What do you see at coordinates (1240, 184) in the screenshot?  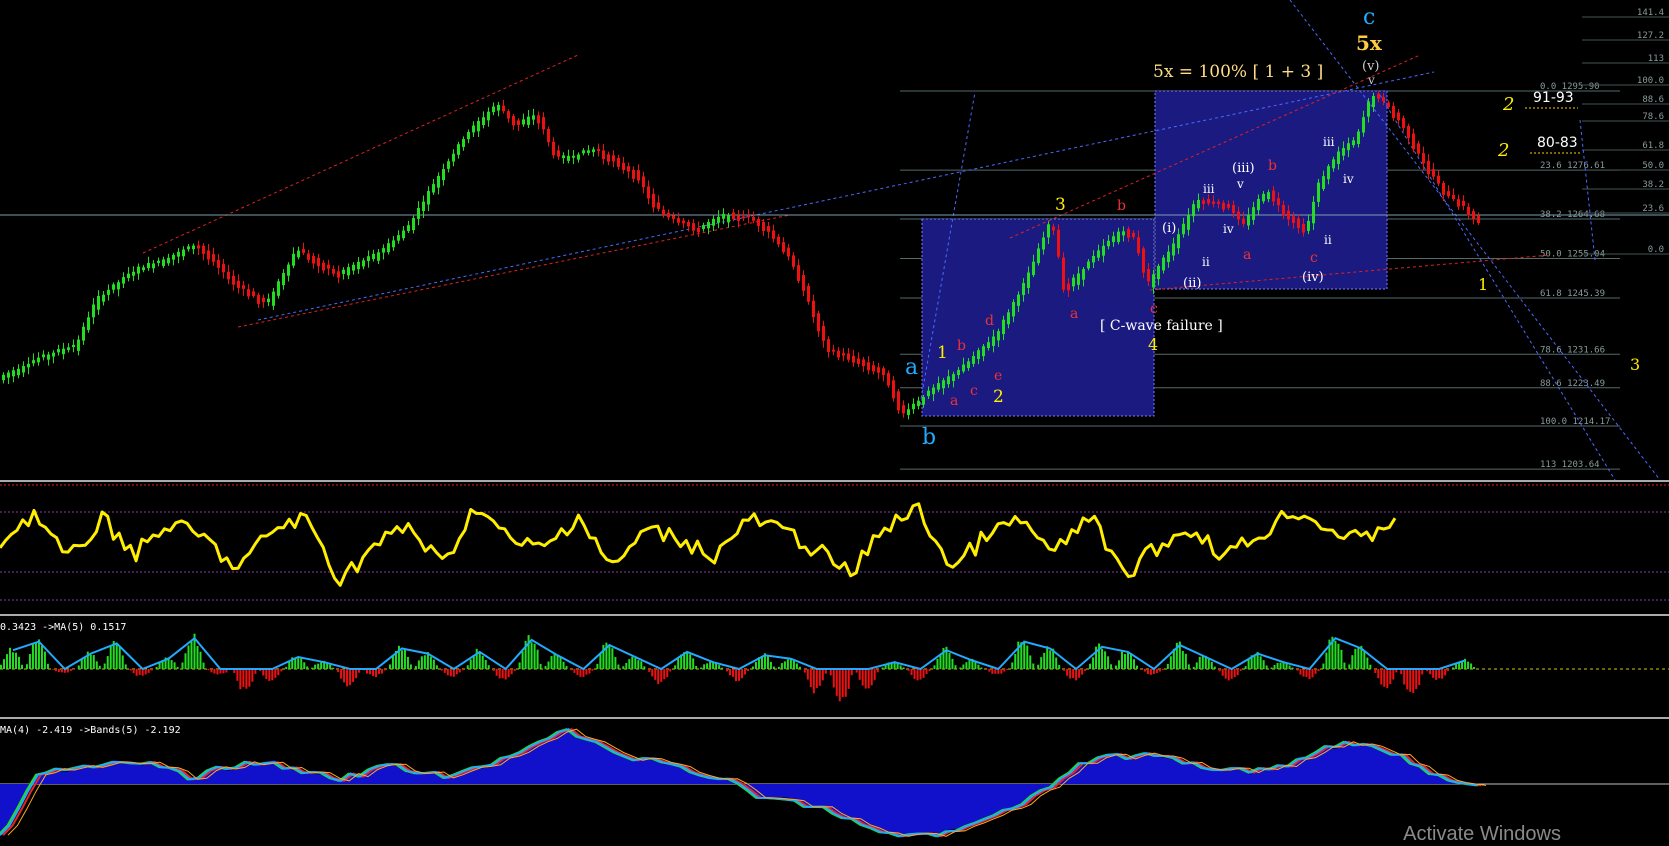 I see `label-v-b: v` at bounding box center [1240, 184].